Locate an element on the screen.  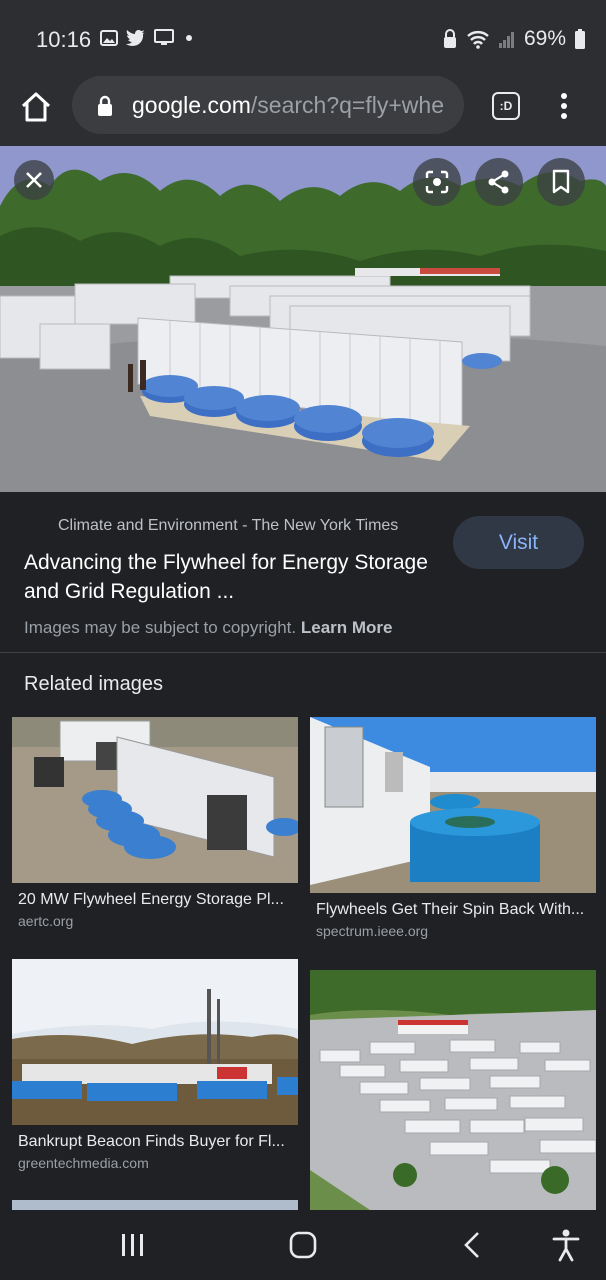
flywheel-farm-aerial-image is located at coordinates (453, 1090).